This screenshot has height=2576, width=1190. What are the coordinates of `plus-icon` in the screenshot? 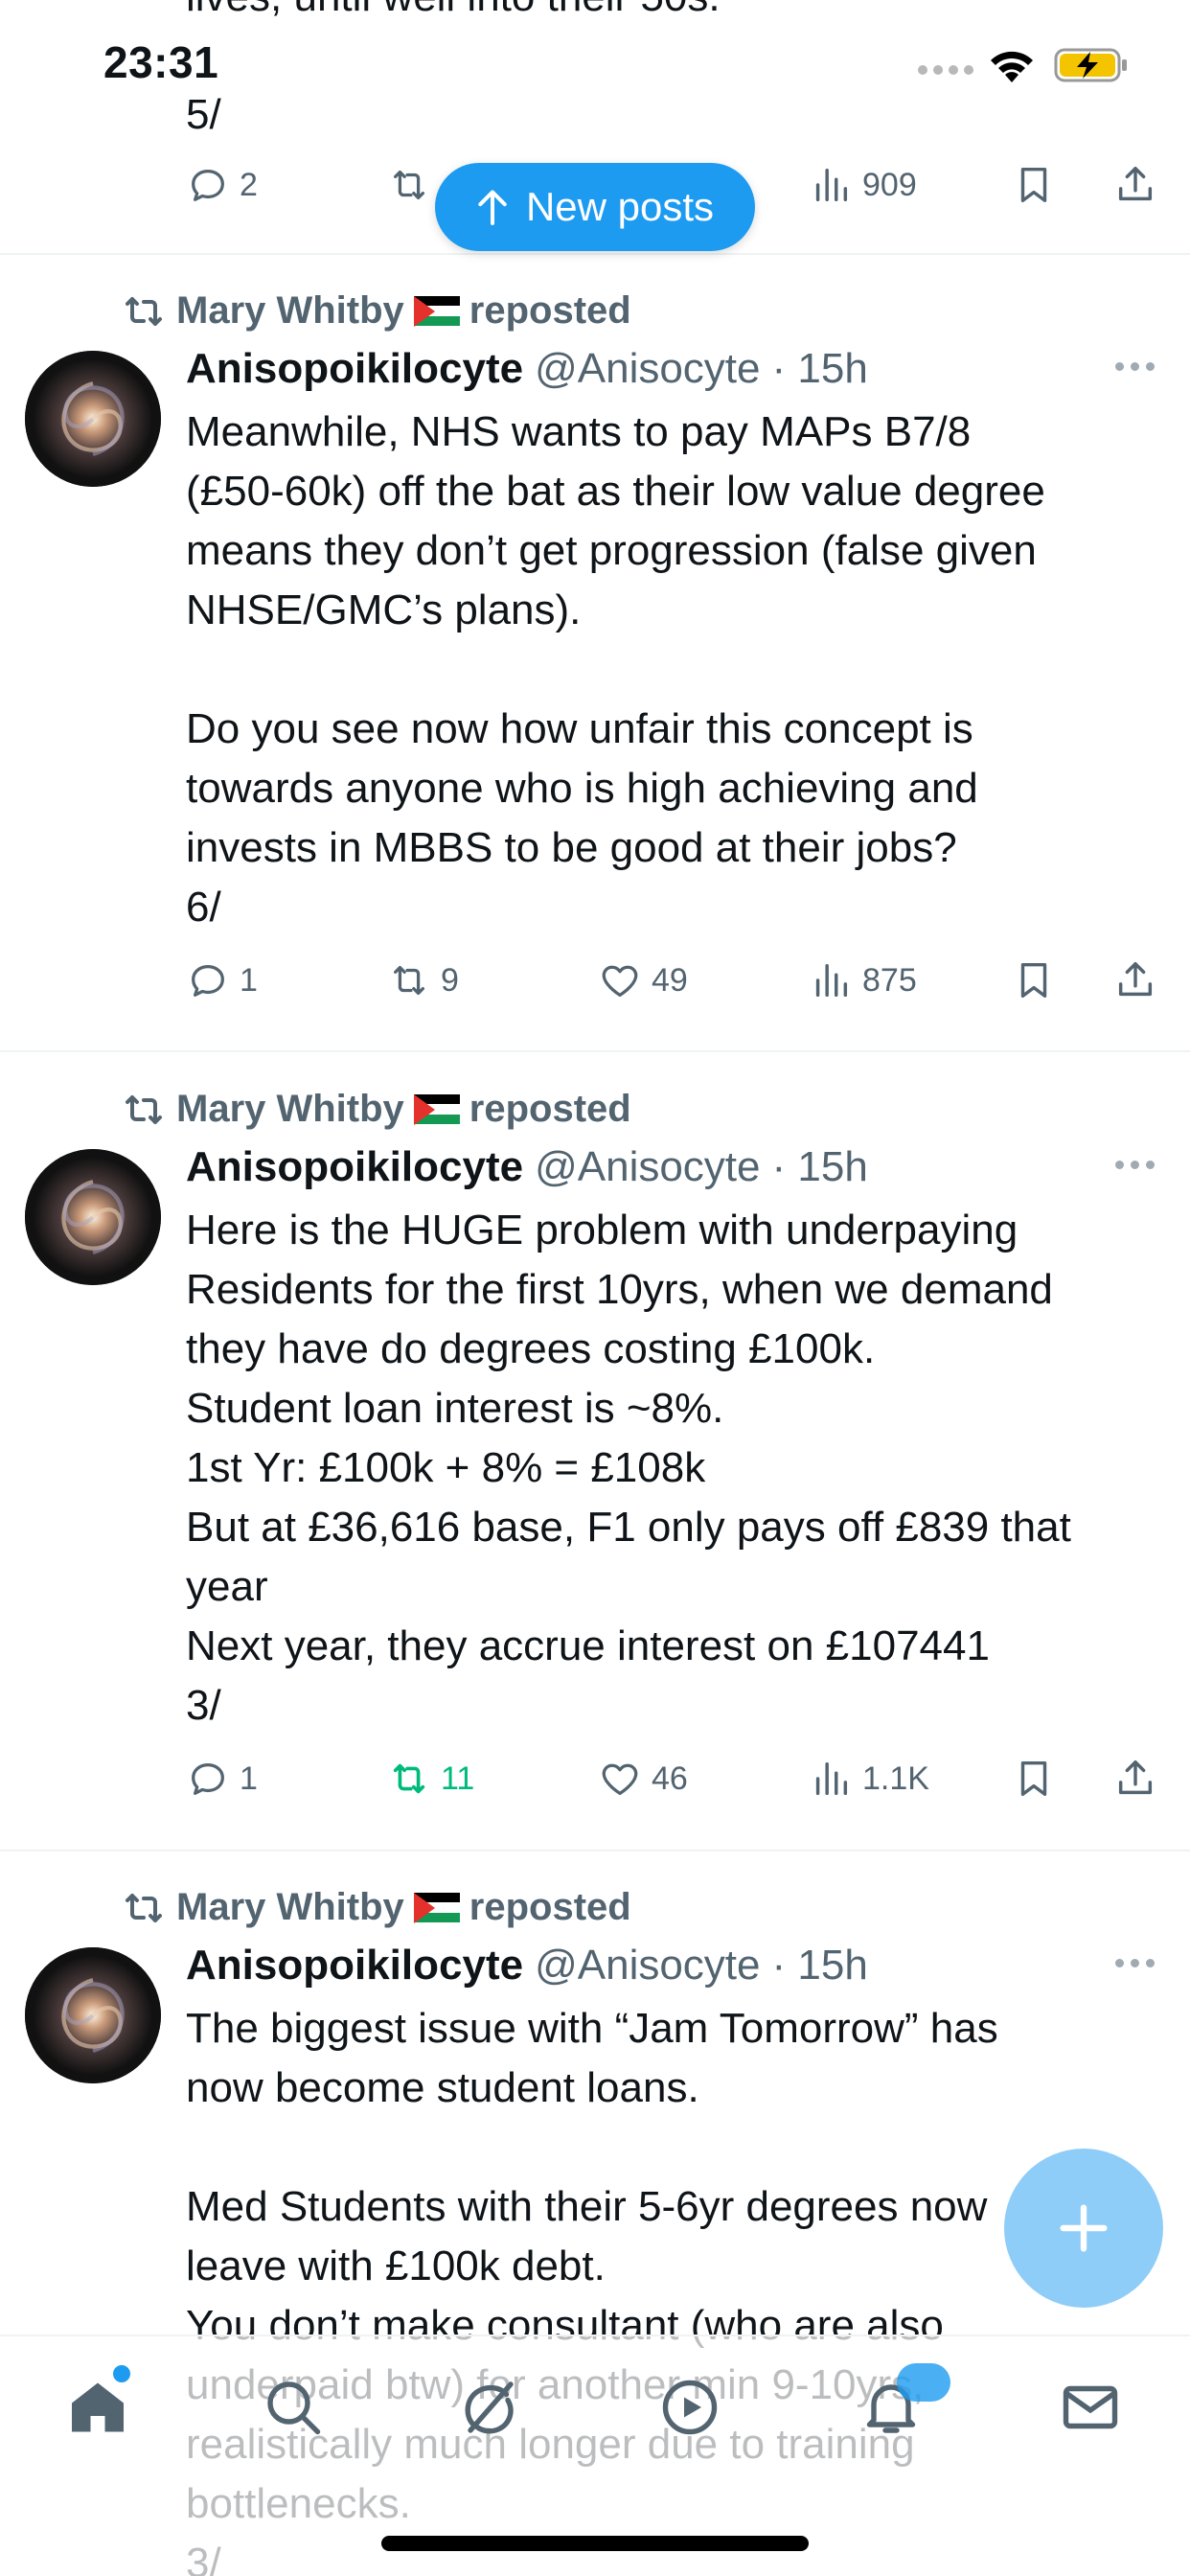 It's located at (1084, 2228).